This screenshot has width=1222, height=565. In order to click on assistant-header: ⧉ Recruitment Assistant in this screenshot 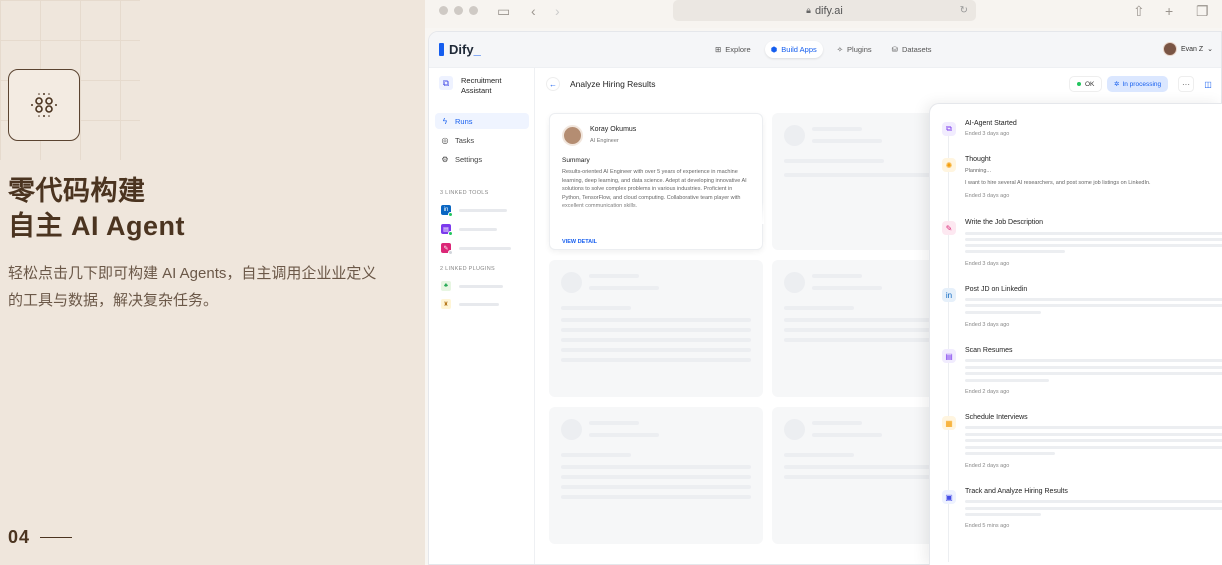, I will do `click(480, 86)`.